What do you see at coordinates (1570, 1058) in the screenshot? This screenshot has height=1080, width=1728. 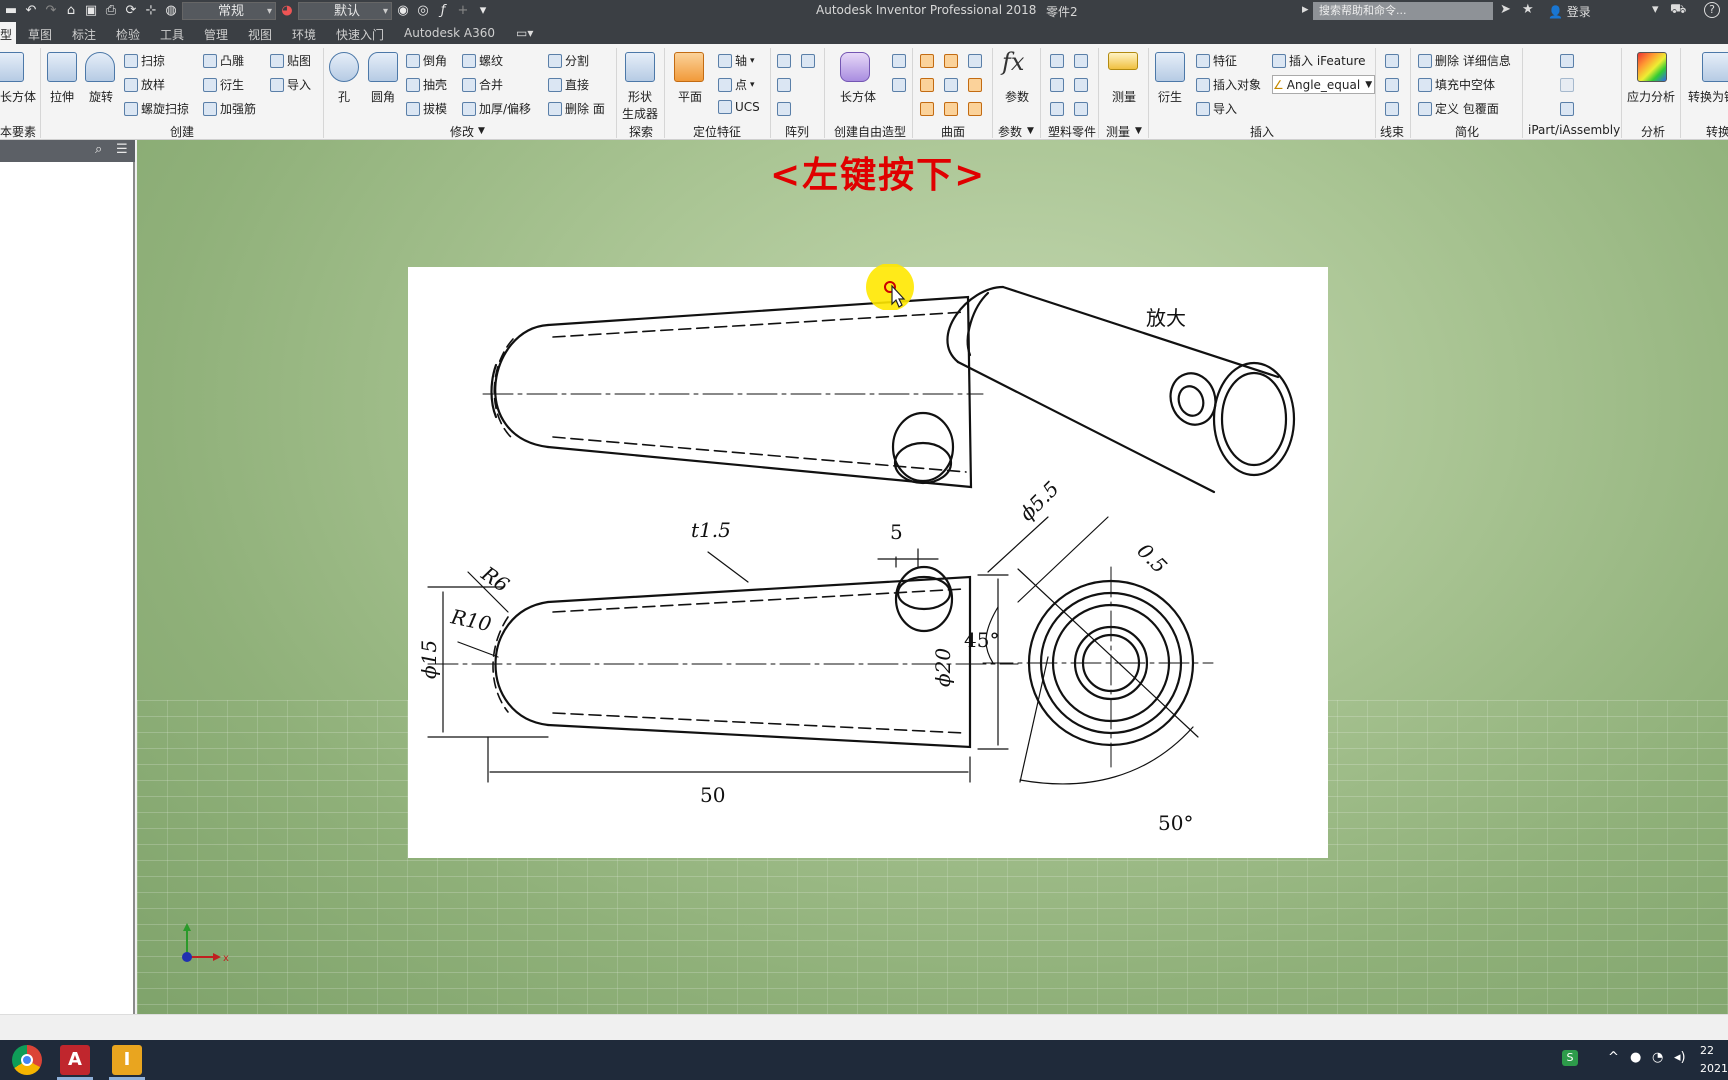 I see `wps-icon: S` at bounding box center [1570, 1058].